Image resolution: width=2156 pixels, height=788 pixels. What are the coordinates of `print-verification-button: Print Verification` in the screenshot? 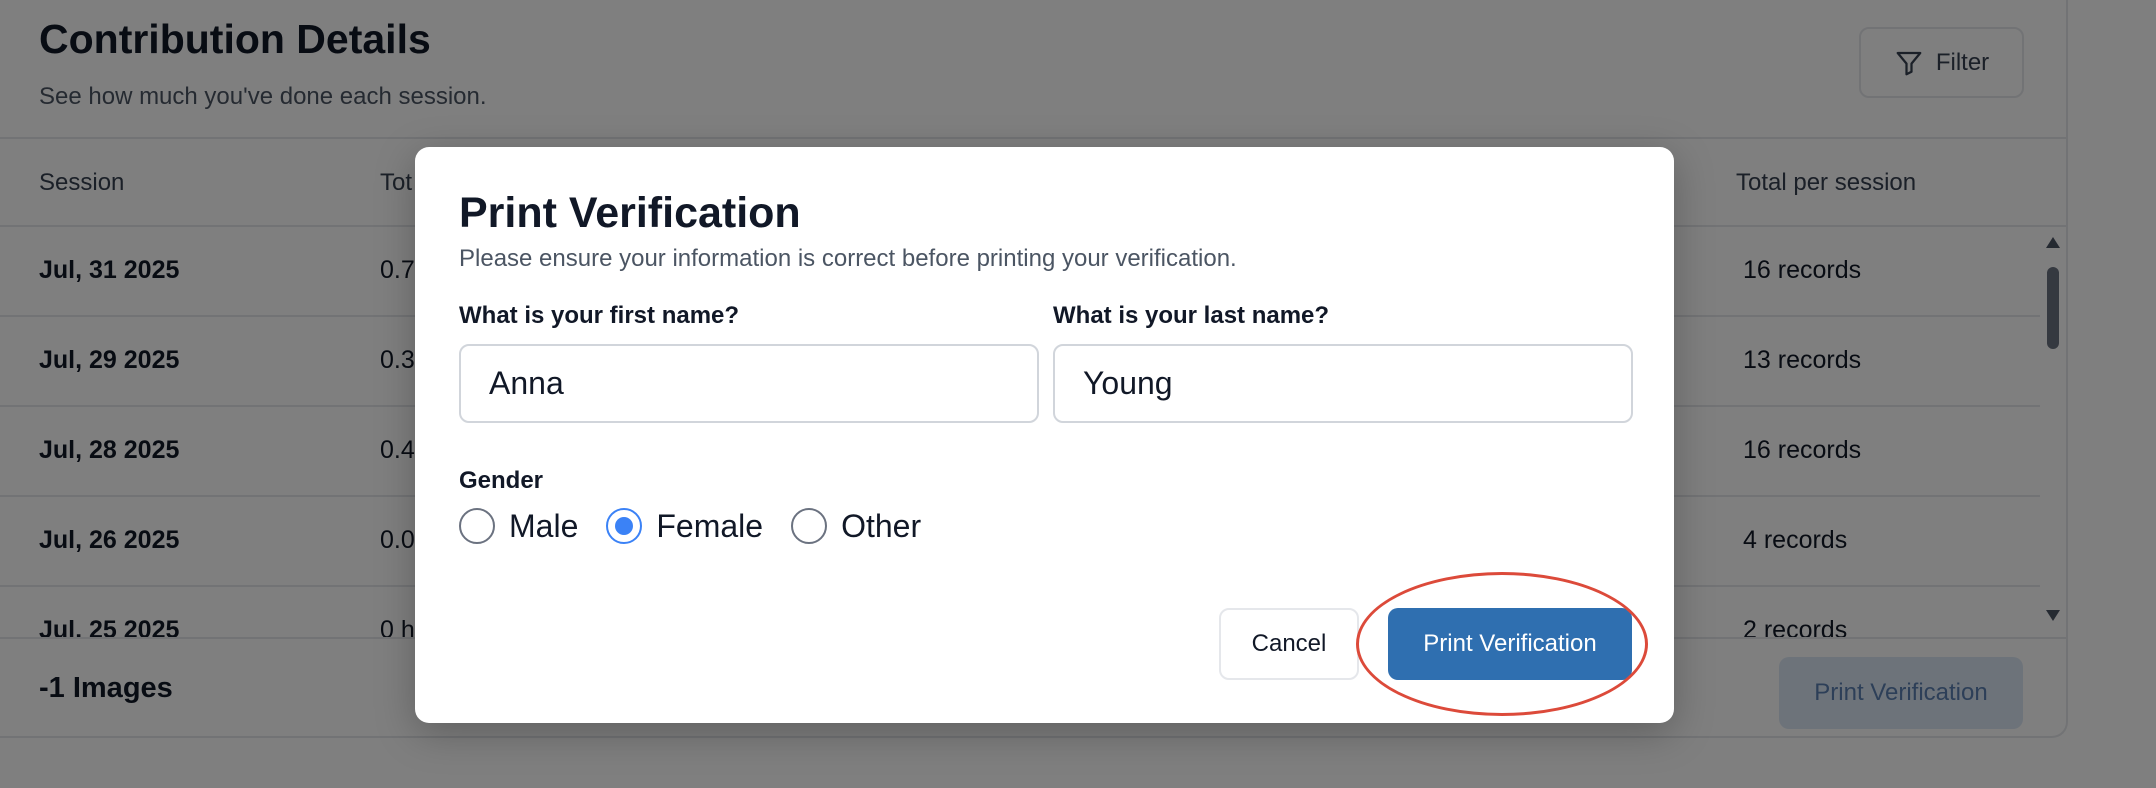 It's located at (1510, 644).